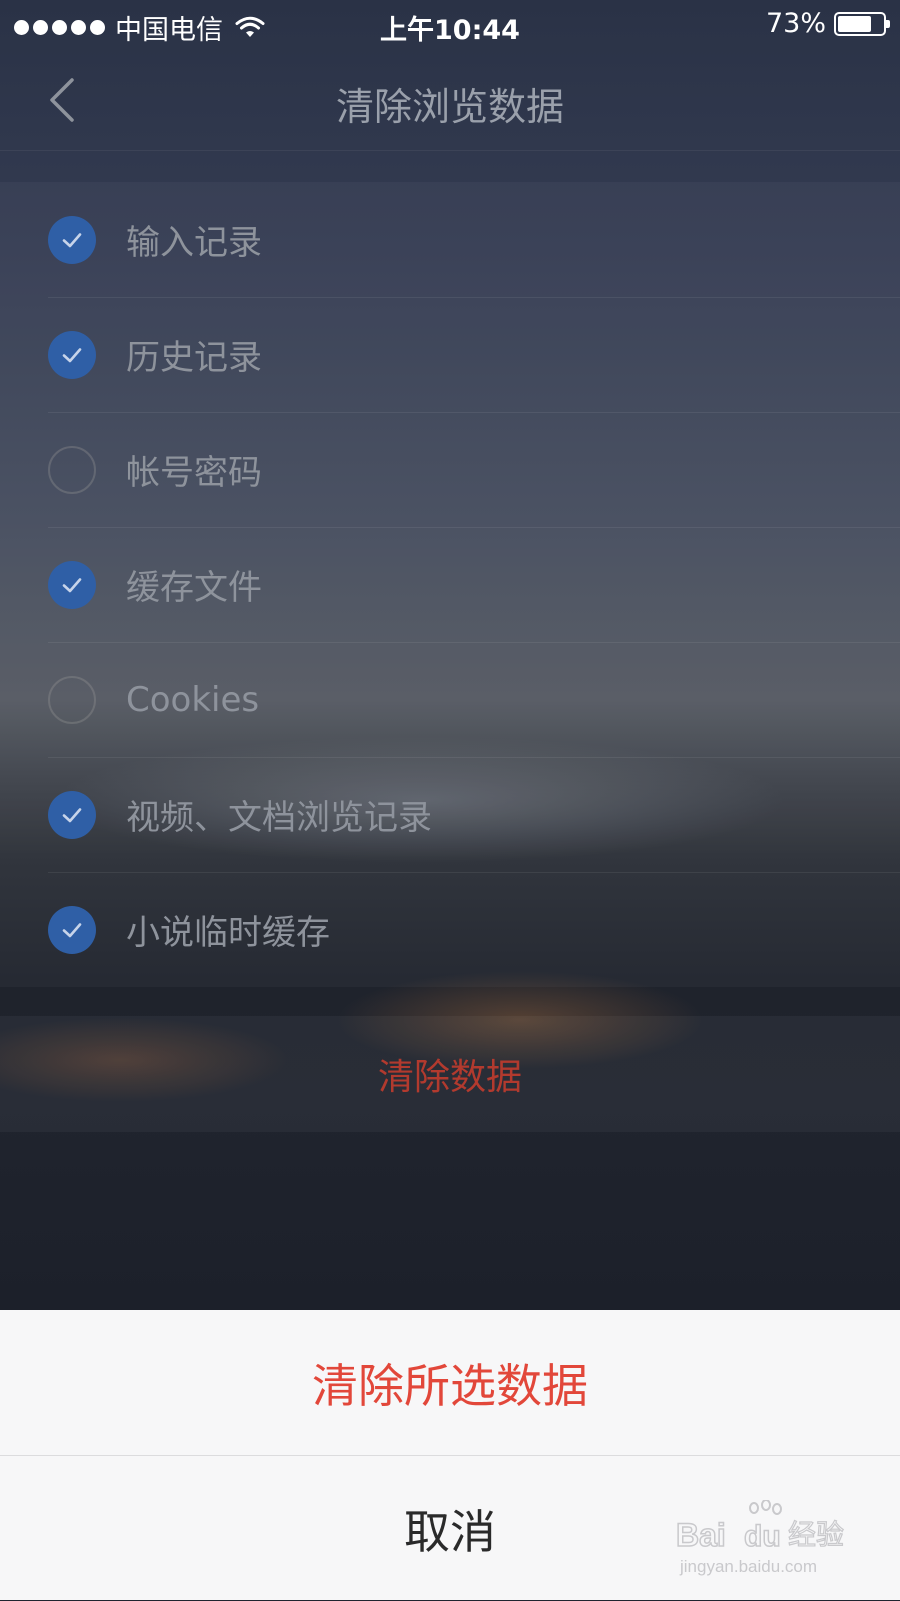  What do you see at coordinates (194, 243) in the screenshot?
I see `option-label: 输入记录` at bounding box center [194, 243].